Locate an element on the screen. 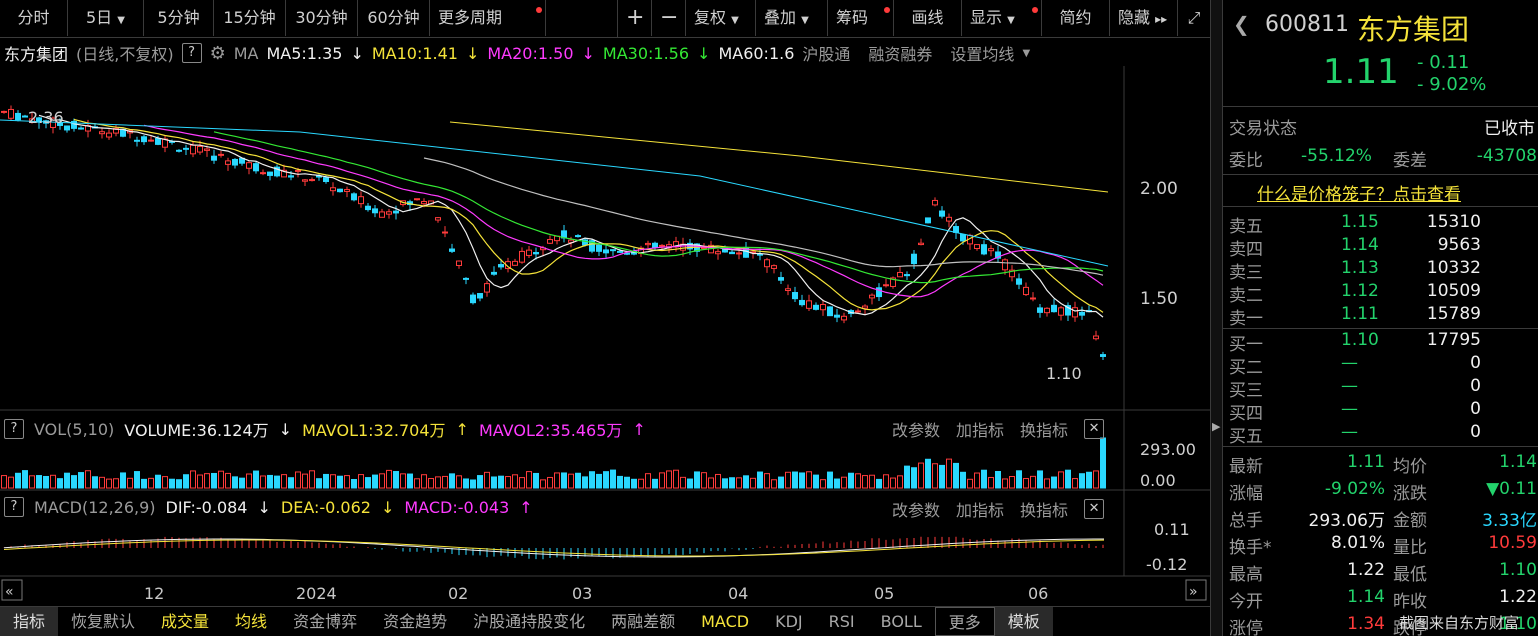 Image resolution: width=1538 pixels, height=636 pixels. order-book-row: 卖四 1.14 9563 is located at coordinates (1380, 247).